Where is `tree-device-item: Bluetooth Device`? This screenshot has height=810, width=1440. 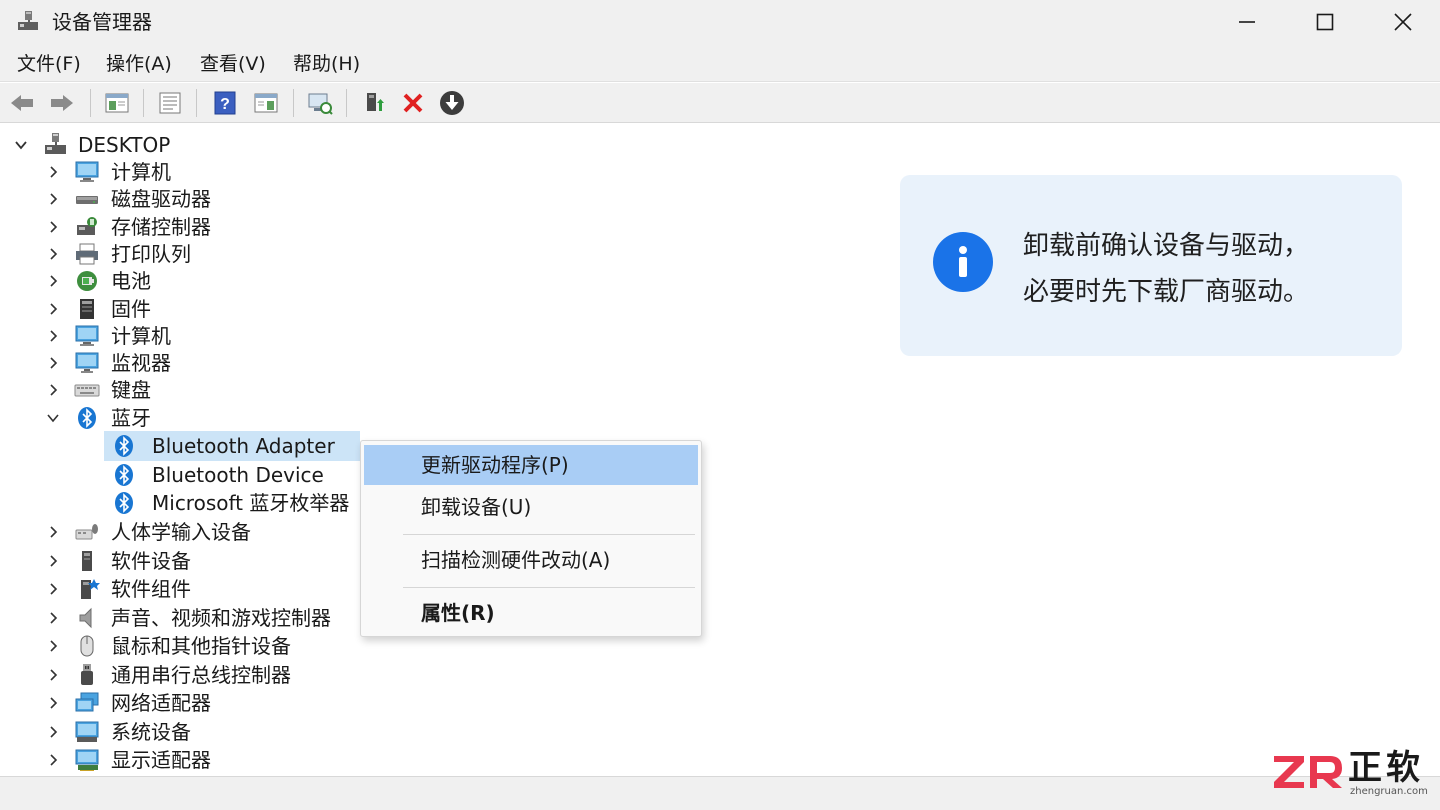
tree-device-item: Bluetooth Device is located at coordinates (238, 475).